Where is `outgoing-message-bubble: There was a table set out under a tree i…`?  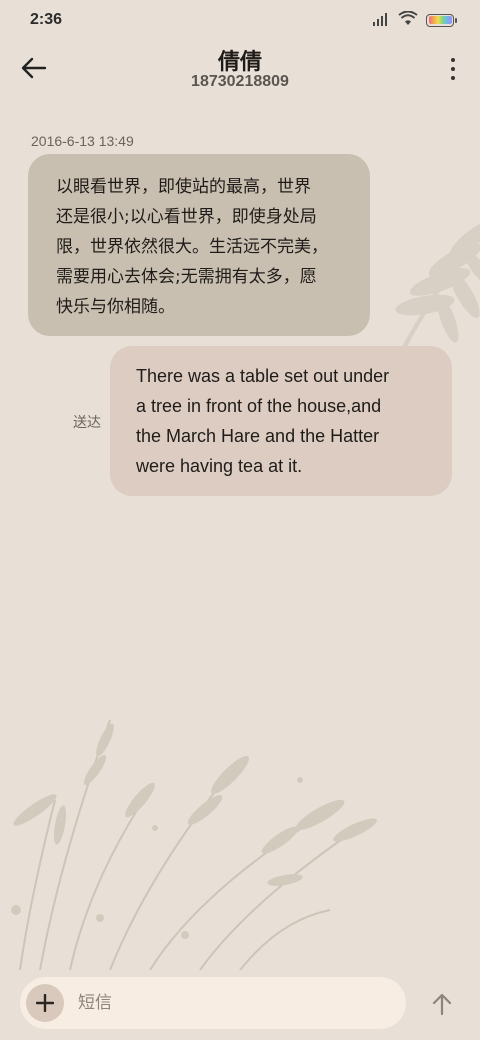 outgoing-message-bubble: There was a table set out under a tree i… is located at coordinates (281, 421).